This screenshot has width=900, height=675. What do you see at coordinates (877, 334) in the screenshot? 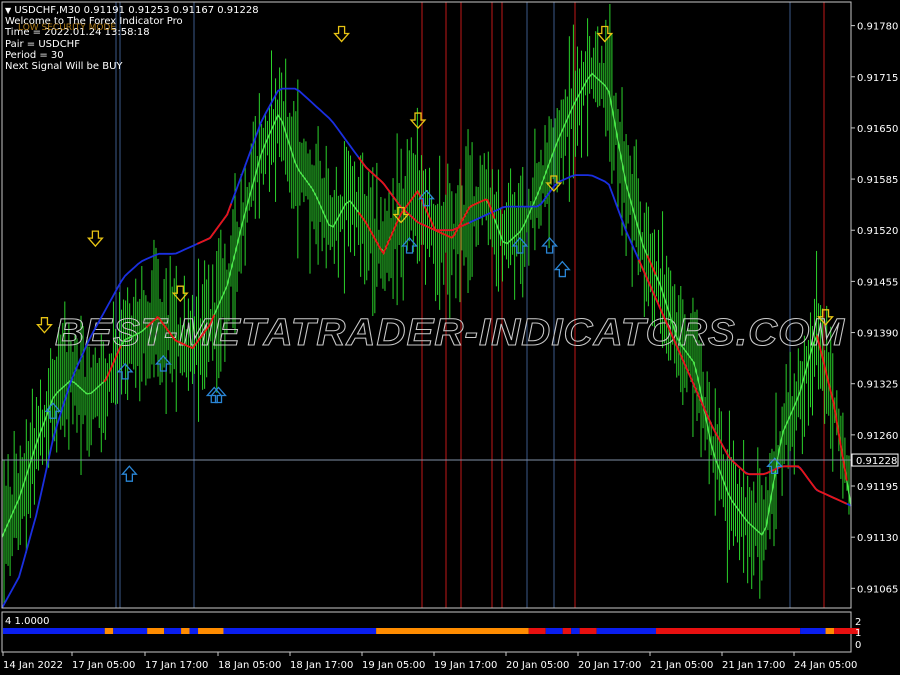
I see `price-label: 0.91390` at bounding box center [877, 334].